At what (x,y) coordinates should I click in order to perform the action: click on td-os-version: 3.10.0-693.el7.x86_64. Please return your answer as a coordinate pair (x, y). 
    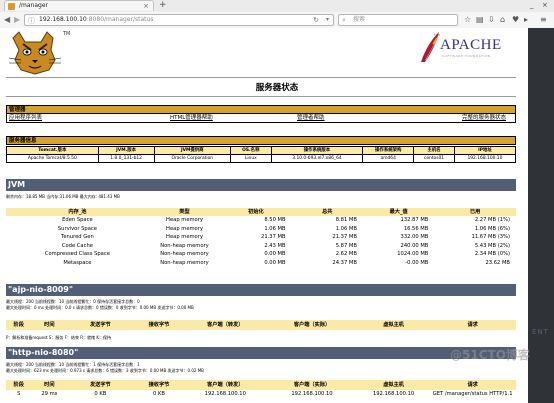
    Looking at the image, I should click on (317, 158).